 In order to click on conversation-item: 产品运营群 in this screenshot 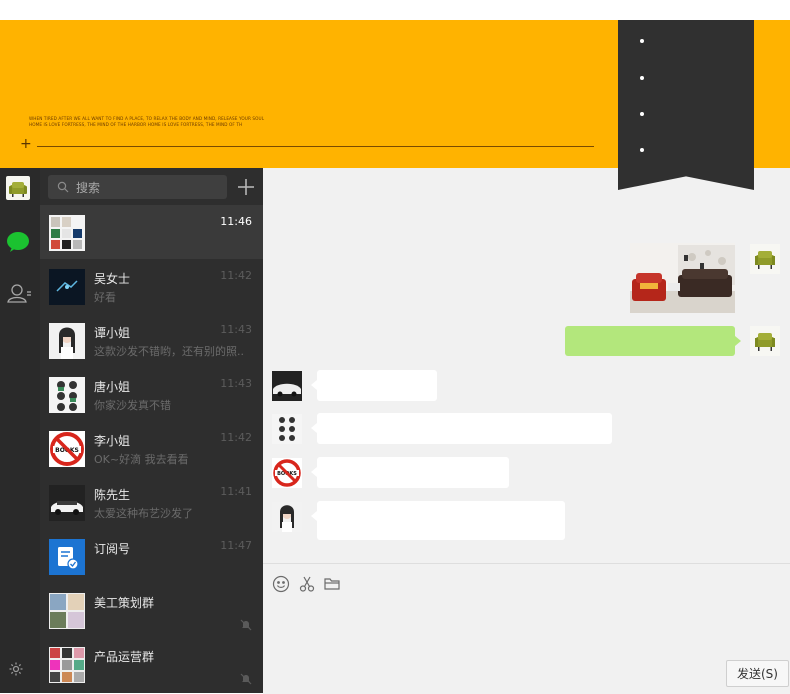, I will do `click(151, 664)`.